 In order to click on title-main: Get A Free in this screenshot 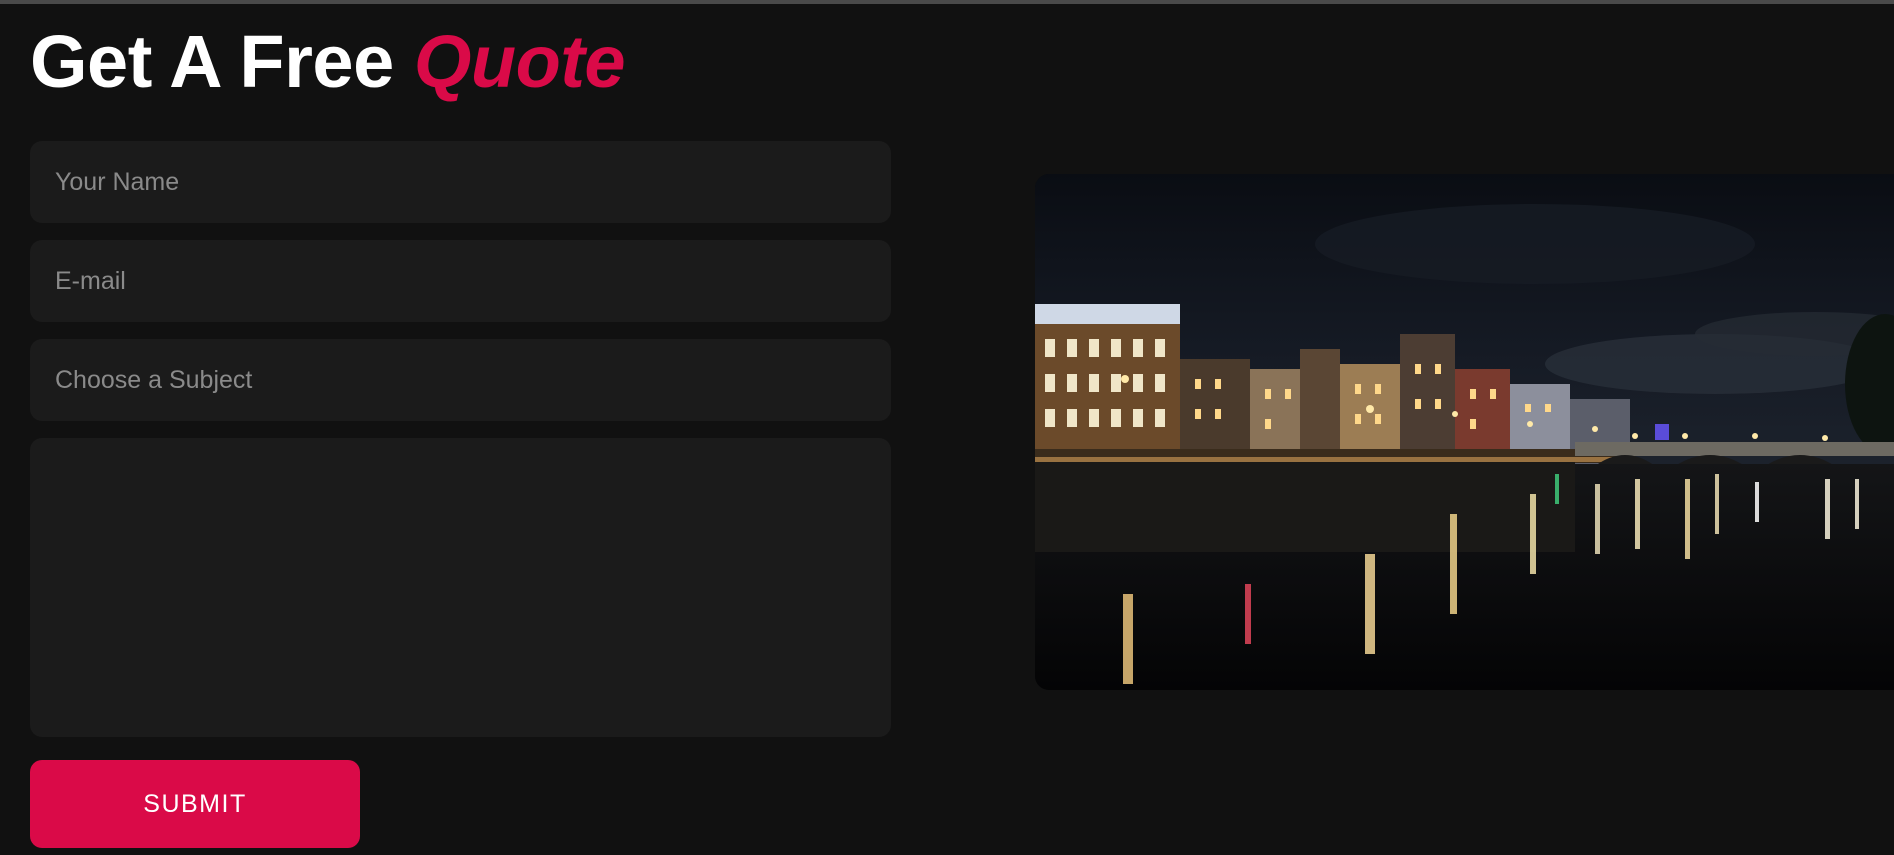, I will do `click(212, 61)`.